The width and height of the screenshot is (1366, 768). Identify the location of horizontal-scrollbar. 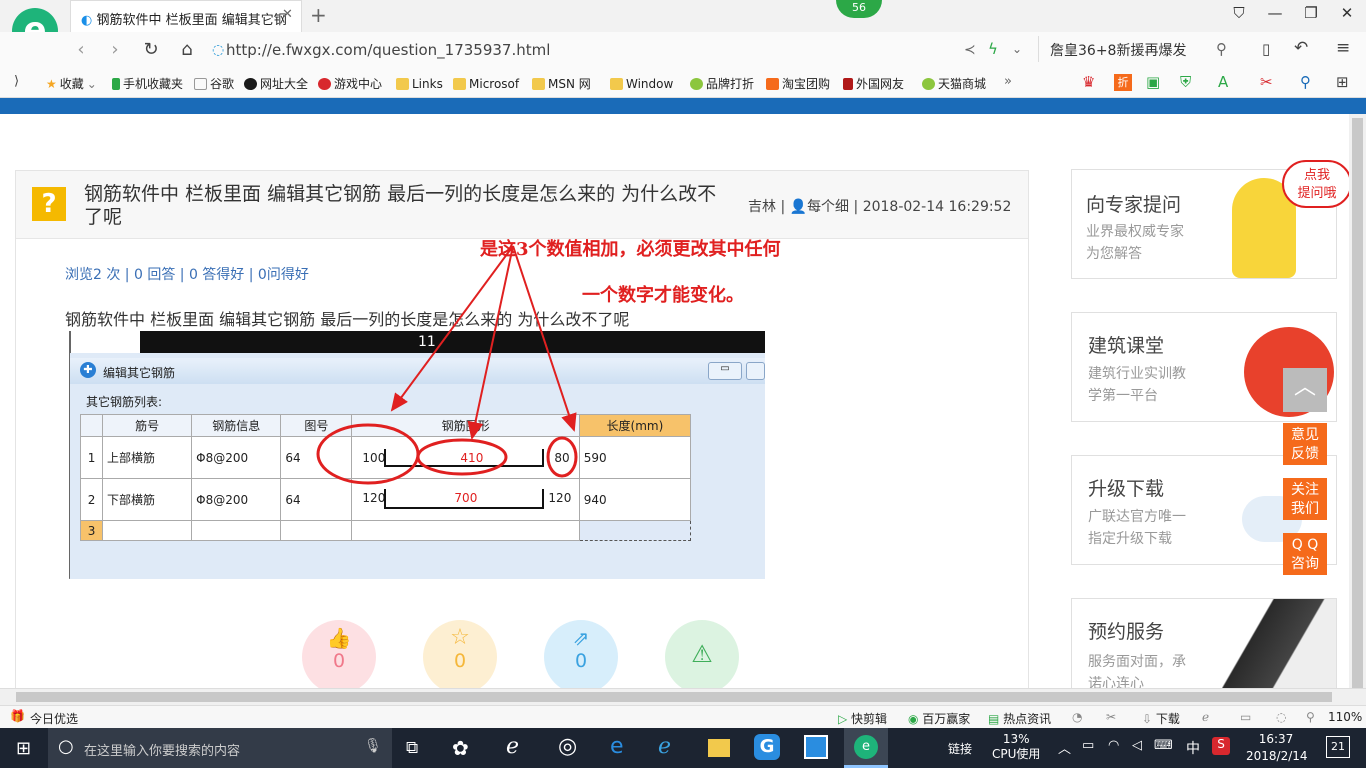
(683, 696).